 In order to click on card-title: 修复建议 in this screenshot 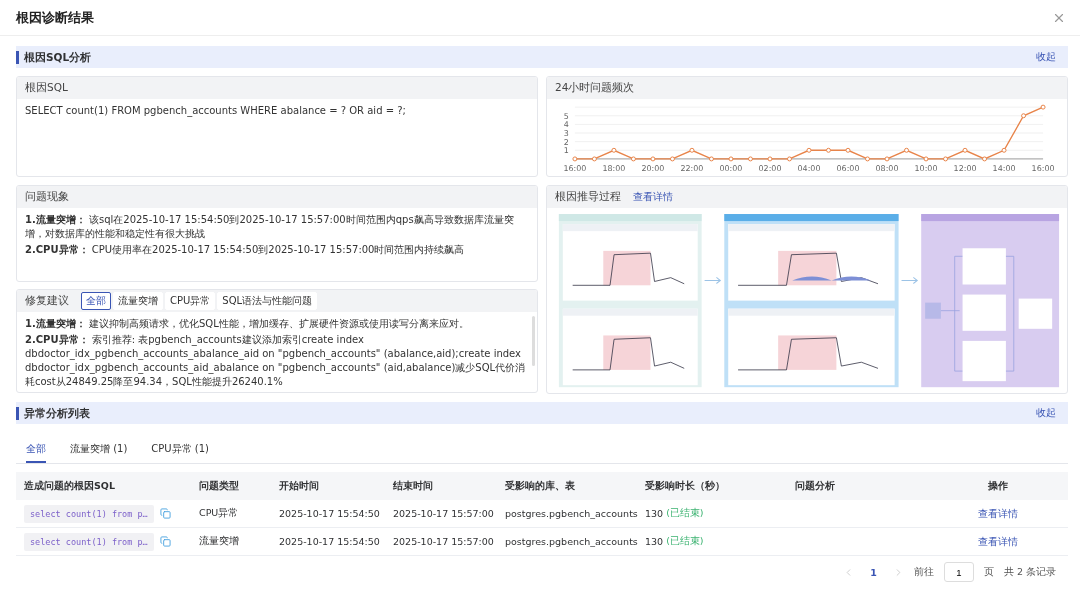, I will do `click(47, 301)`.